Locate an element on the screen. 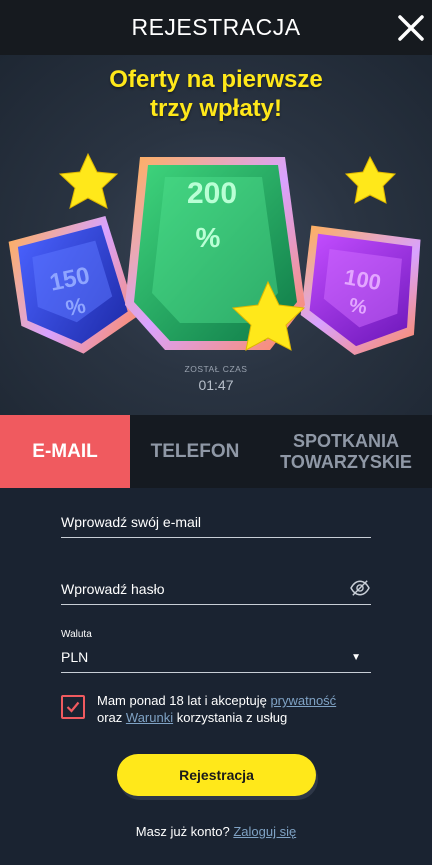  gem-200-unit: % is located at coordinates (208, 237).